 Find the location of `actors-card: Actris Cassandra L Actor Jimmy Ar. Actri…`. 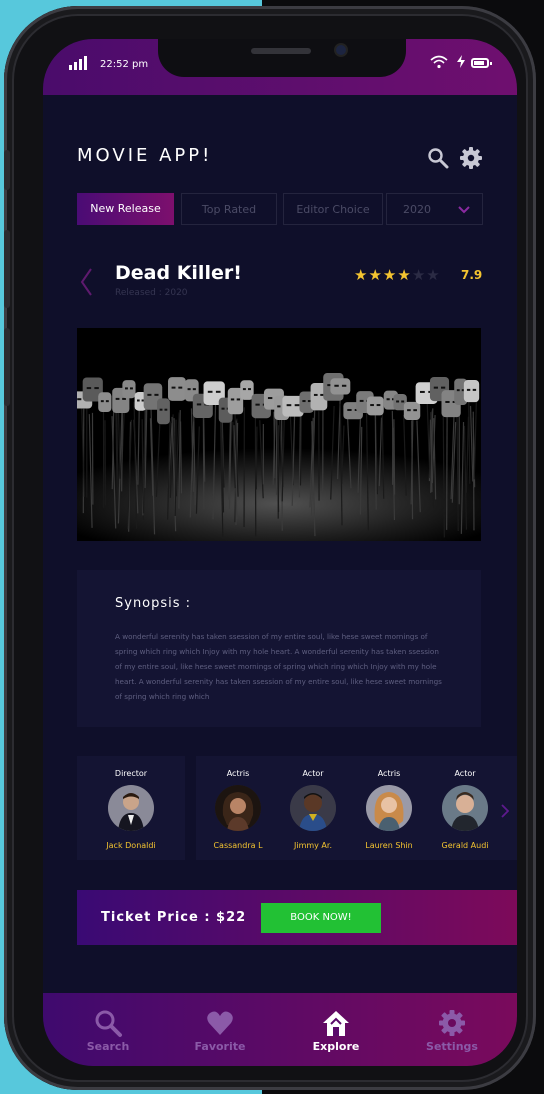

actors-card: Actris Cassandra L Actor Jimmy Ar. Actri… is located at coordinates (356, 808).